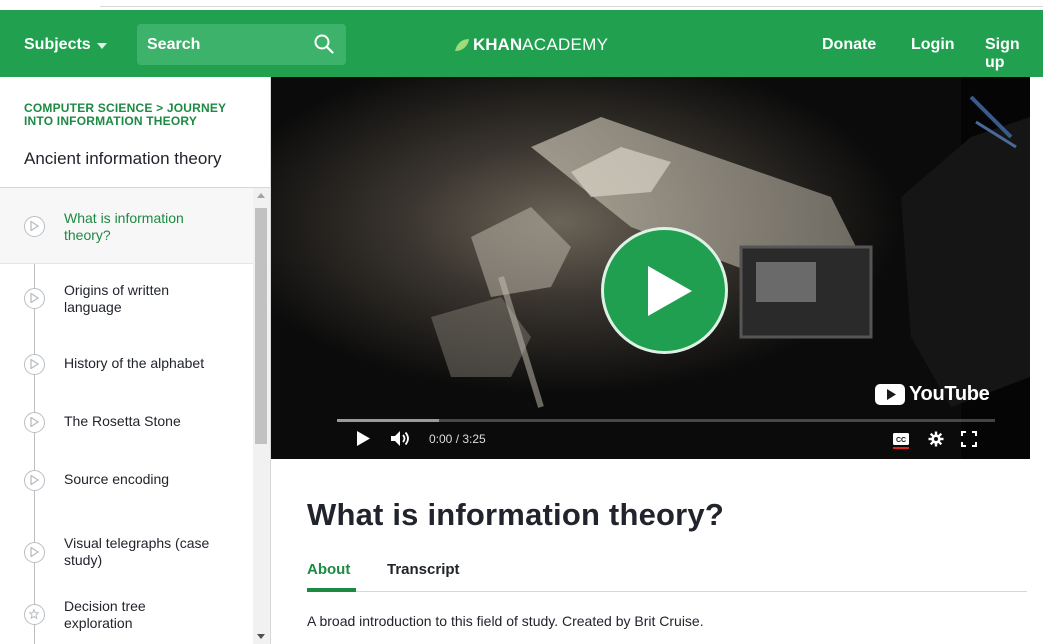  What do you see at coordinates (1014, 54) in the screenshot?
I see `signup-link: Sign up` at bounding box center [1014, 54].